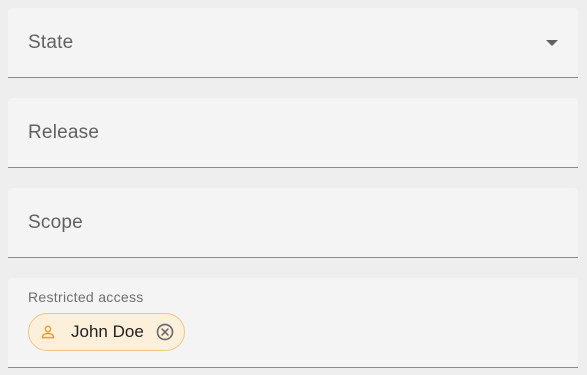 The image size is (587, 375). I want to click on restricted-access-label: Restricted access, so click(86, 297).